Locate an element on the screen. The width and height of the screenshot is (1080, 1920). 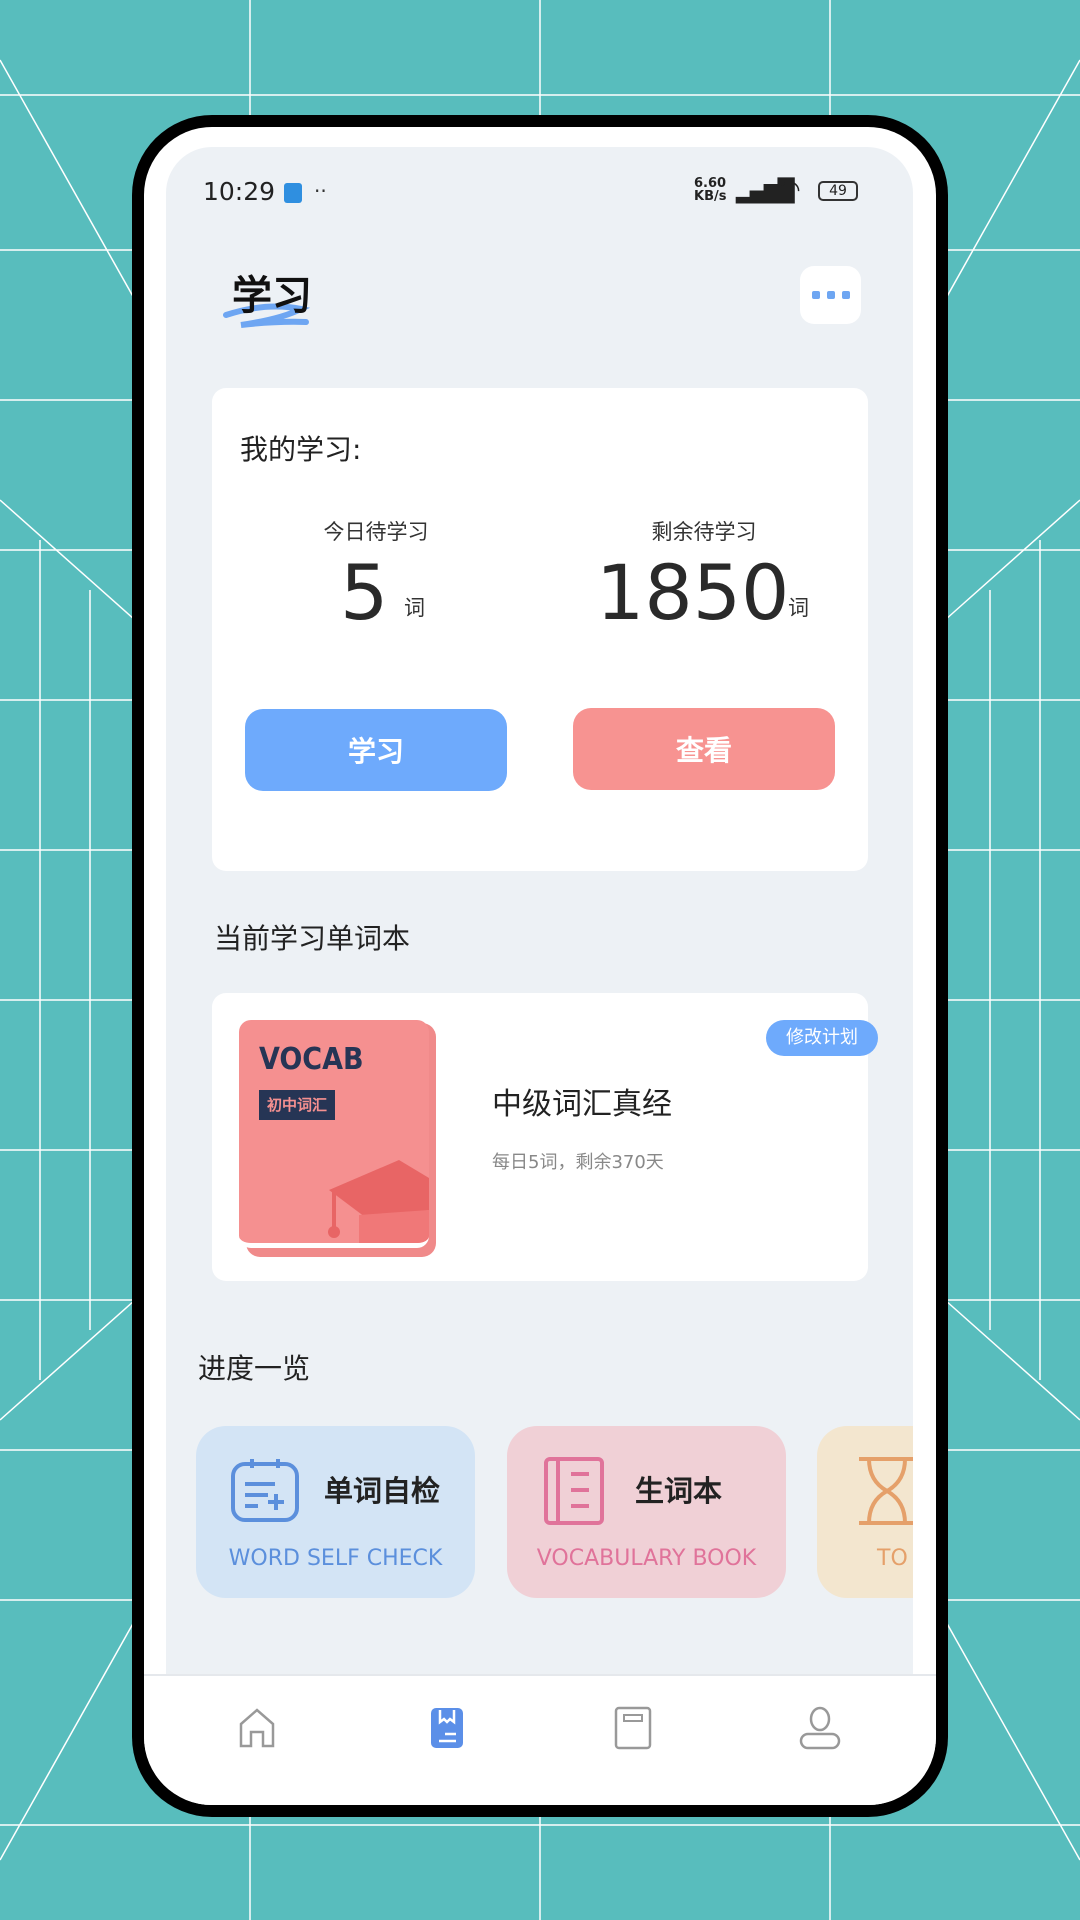
more-notifications-icon: ·· is located at coordinates (320, 191).